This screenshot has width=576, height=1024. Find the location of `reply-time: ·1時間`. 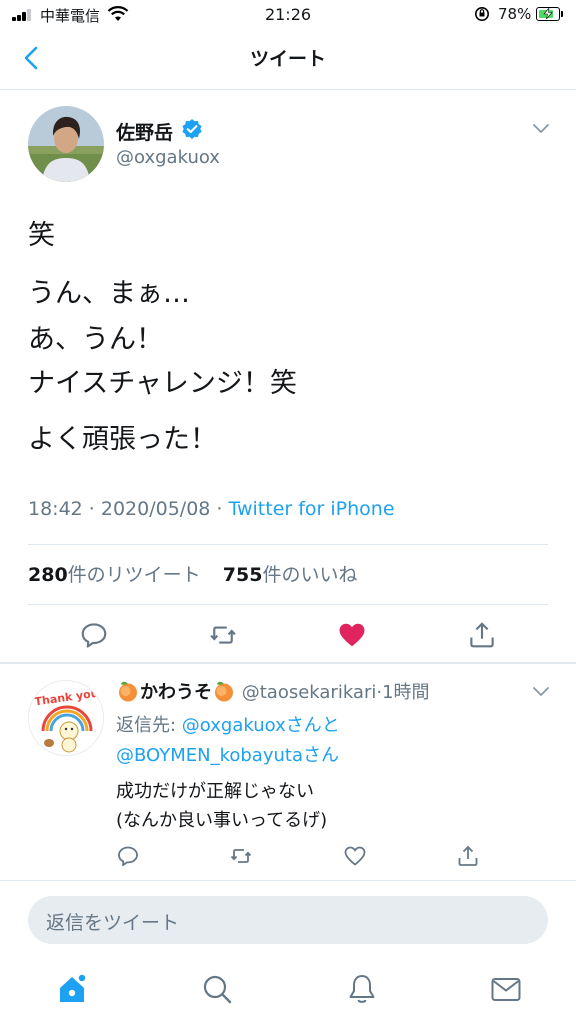

reply-time: ·1時間 is located at coordinates (403, 692).